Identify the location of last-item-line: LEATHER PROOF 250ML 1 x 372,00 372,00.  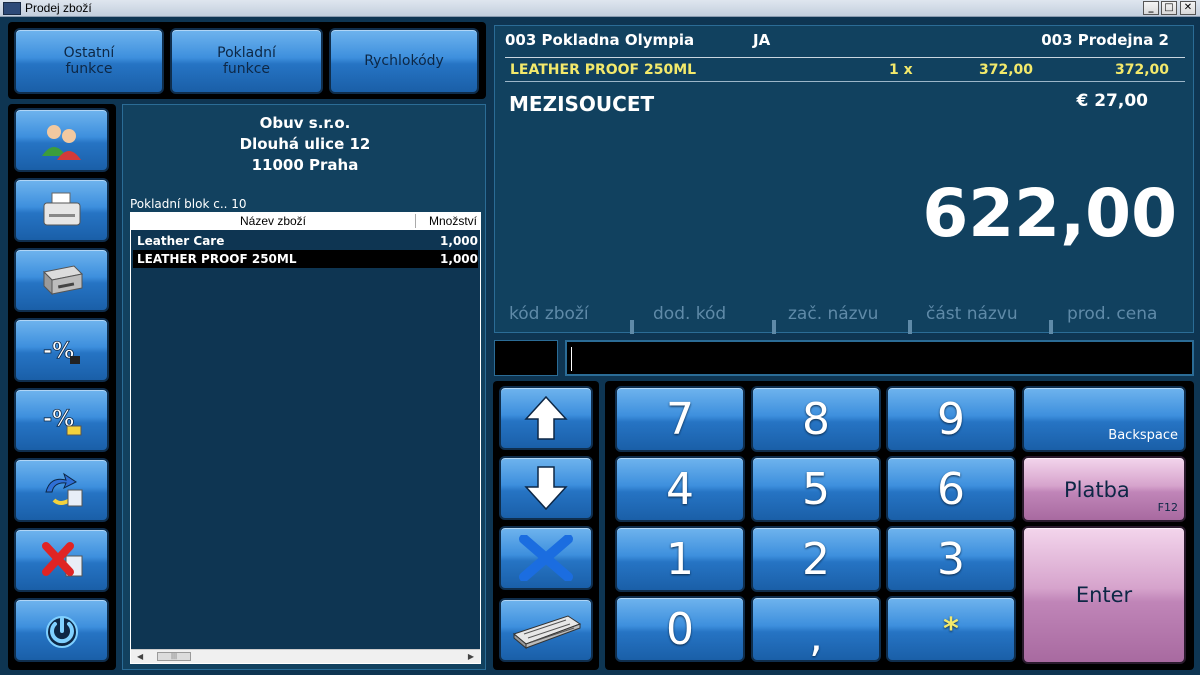
(845, 72).